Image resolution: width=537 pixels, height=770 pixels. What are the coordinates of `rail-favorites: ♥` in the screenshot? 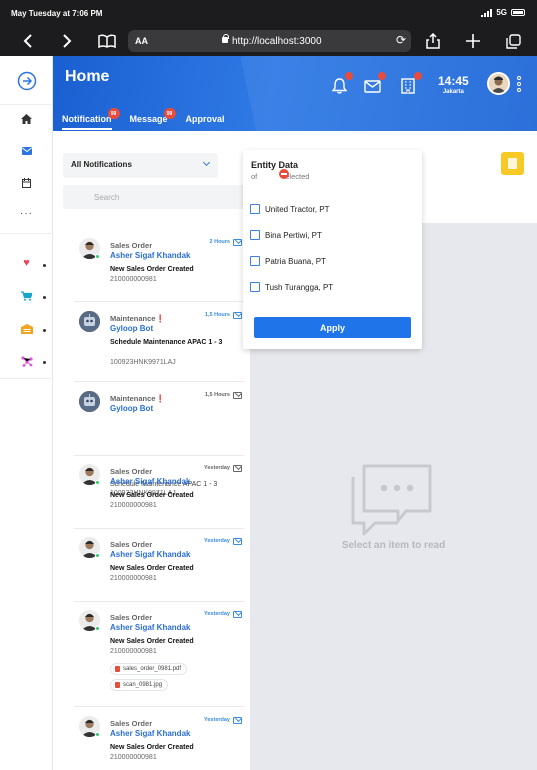 It's located at (26, 263).